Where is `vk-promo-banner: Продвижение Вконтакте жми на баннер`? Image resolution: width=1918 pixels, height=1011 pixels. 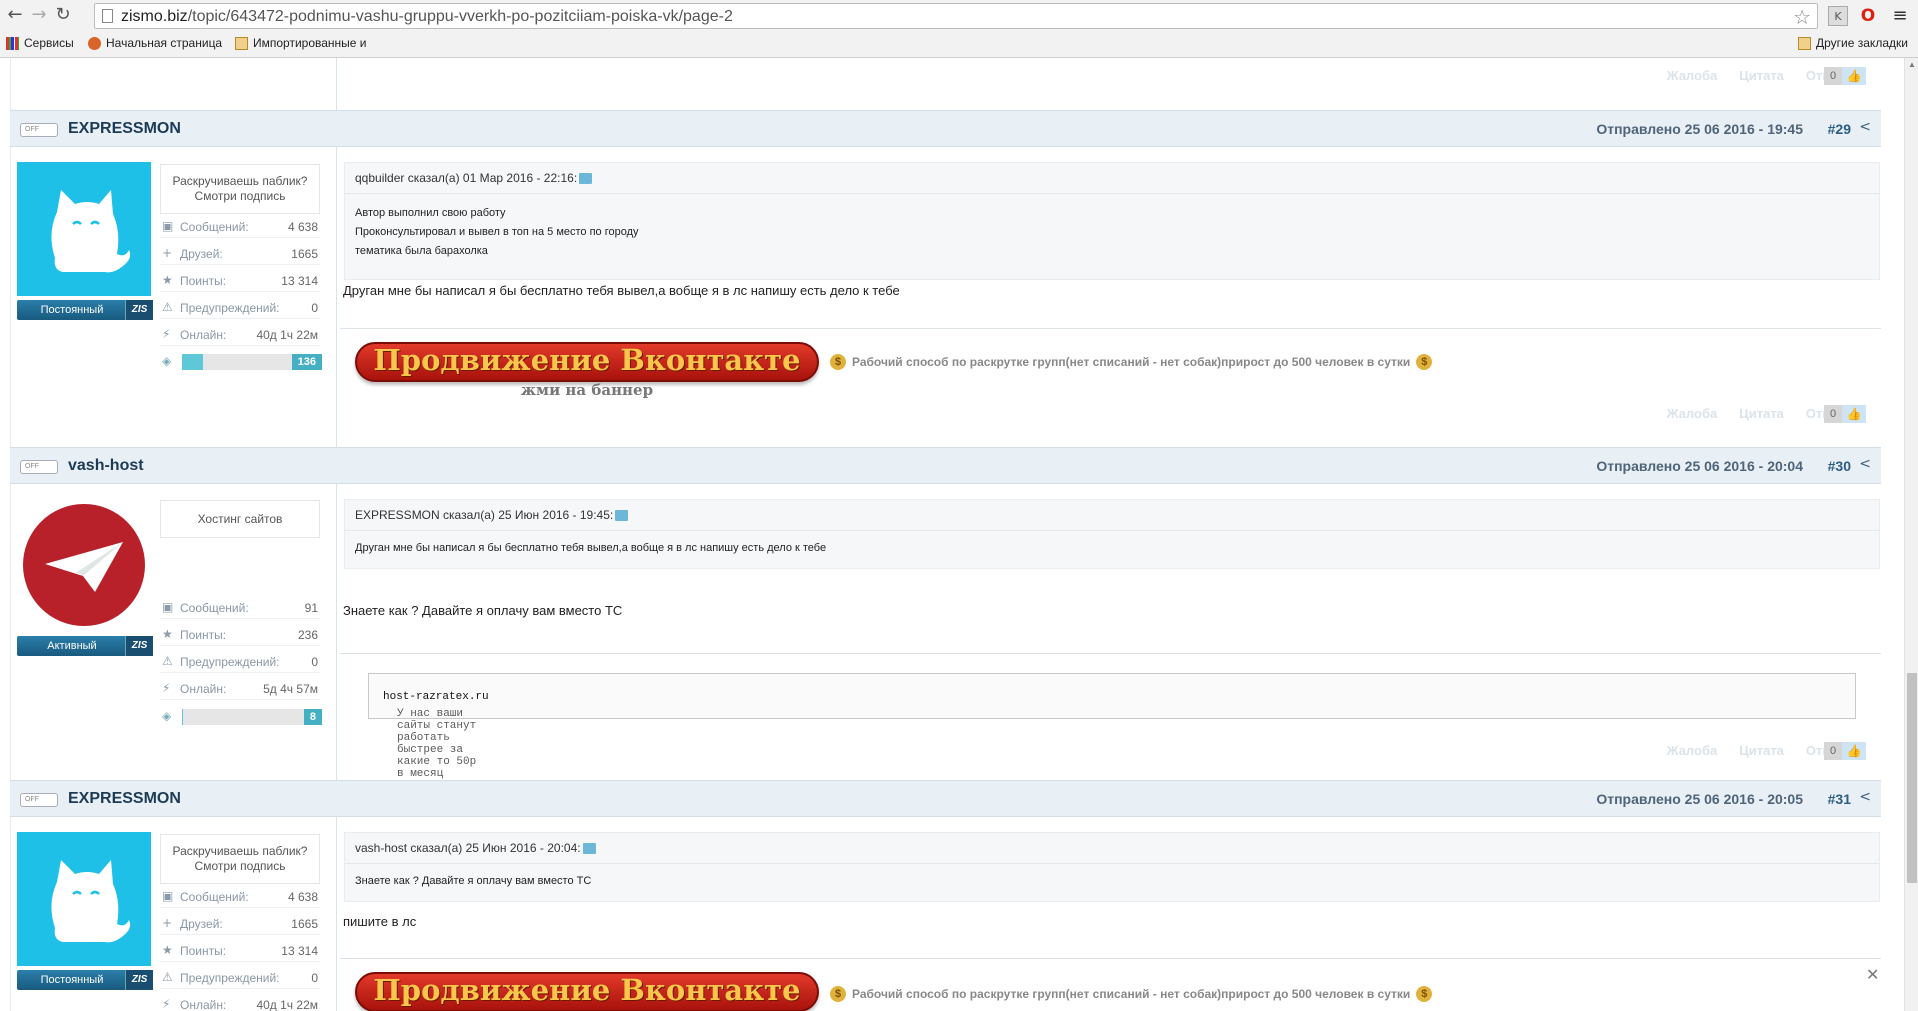
vk-promo-banner: Продвижение Вконтакте жми на баннер is located at coordinates (587, 371).